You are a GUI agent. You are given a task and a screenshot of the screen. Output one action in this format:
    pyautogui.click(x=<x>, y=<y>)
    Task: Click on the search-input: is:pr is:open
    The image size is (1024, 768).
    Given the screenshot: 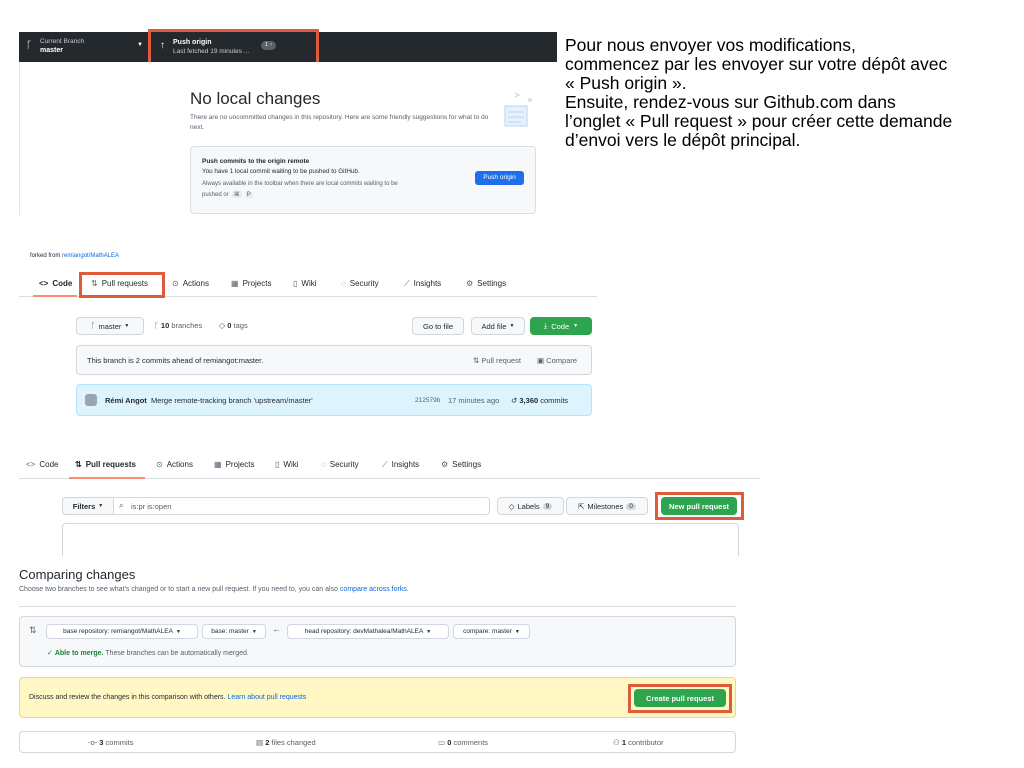 What is the action you would take?
    pyautogui.click(x=151, y=506)
    